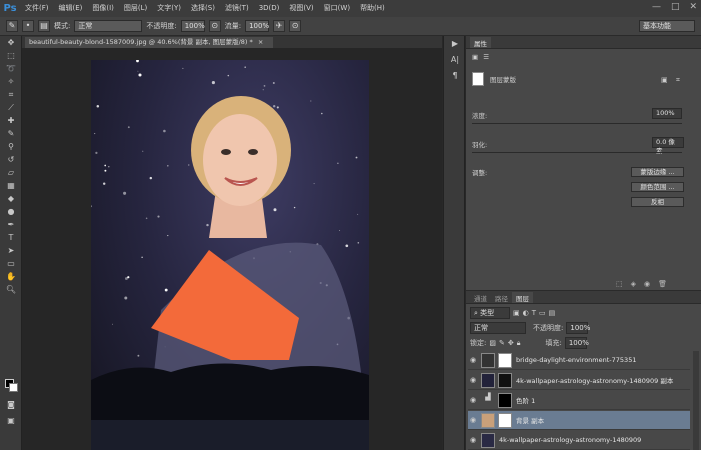 The height and width of the screenshot is (450, 701). What do you see at coordinates (11, 404) in the screenshot?
I see `quick-mask-icon: ◙` at bounding box center [11, 404].